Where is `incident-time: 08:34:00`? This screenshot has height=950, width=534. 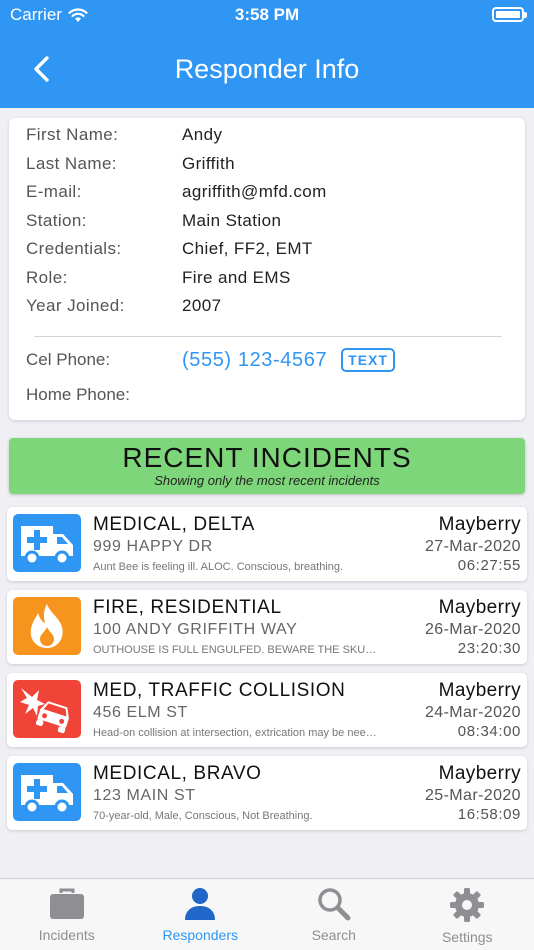 incident-time: 08:34:00 is located at coordinates (489, 731).